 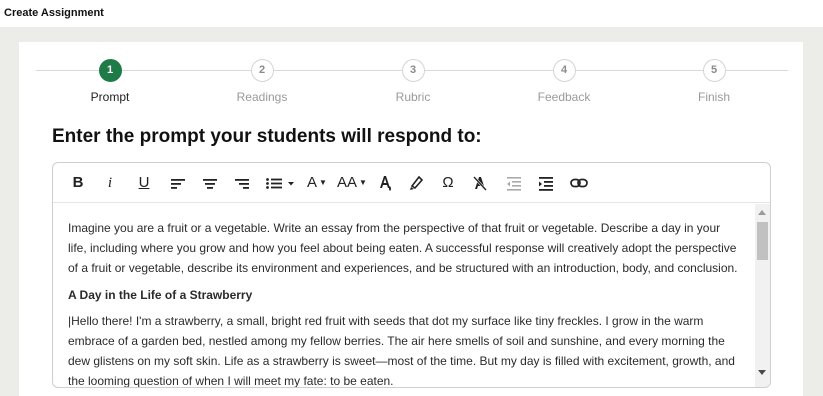 What do you see at coordinates (762, 212) in the screenshot?
I see `scroll-up-arrow-icon` at bounding box center [762, 212].